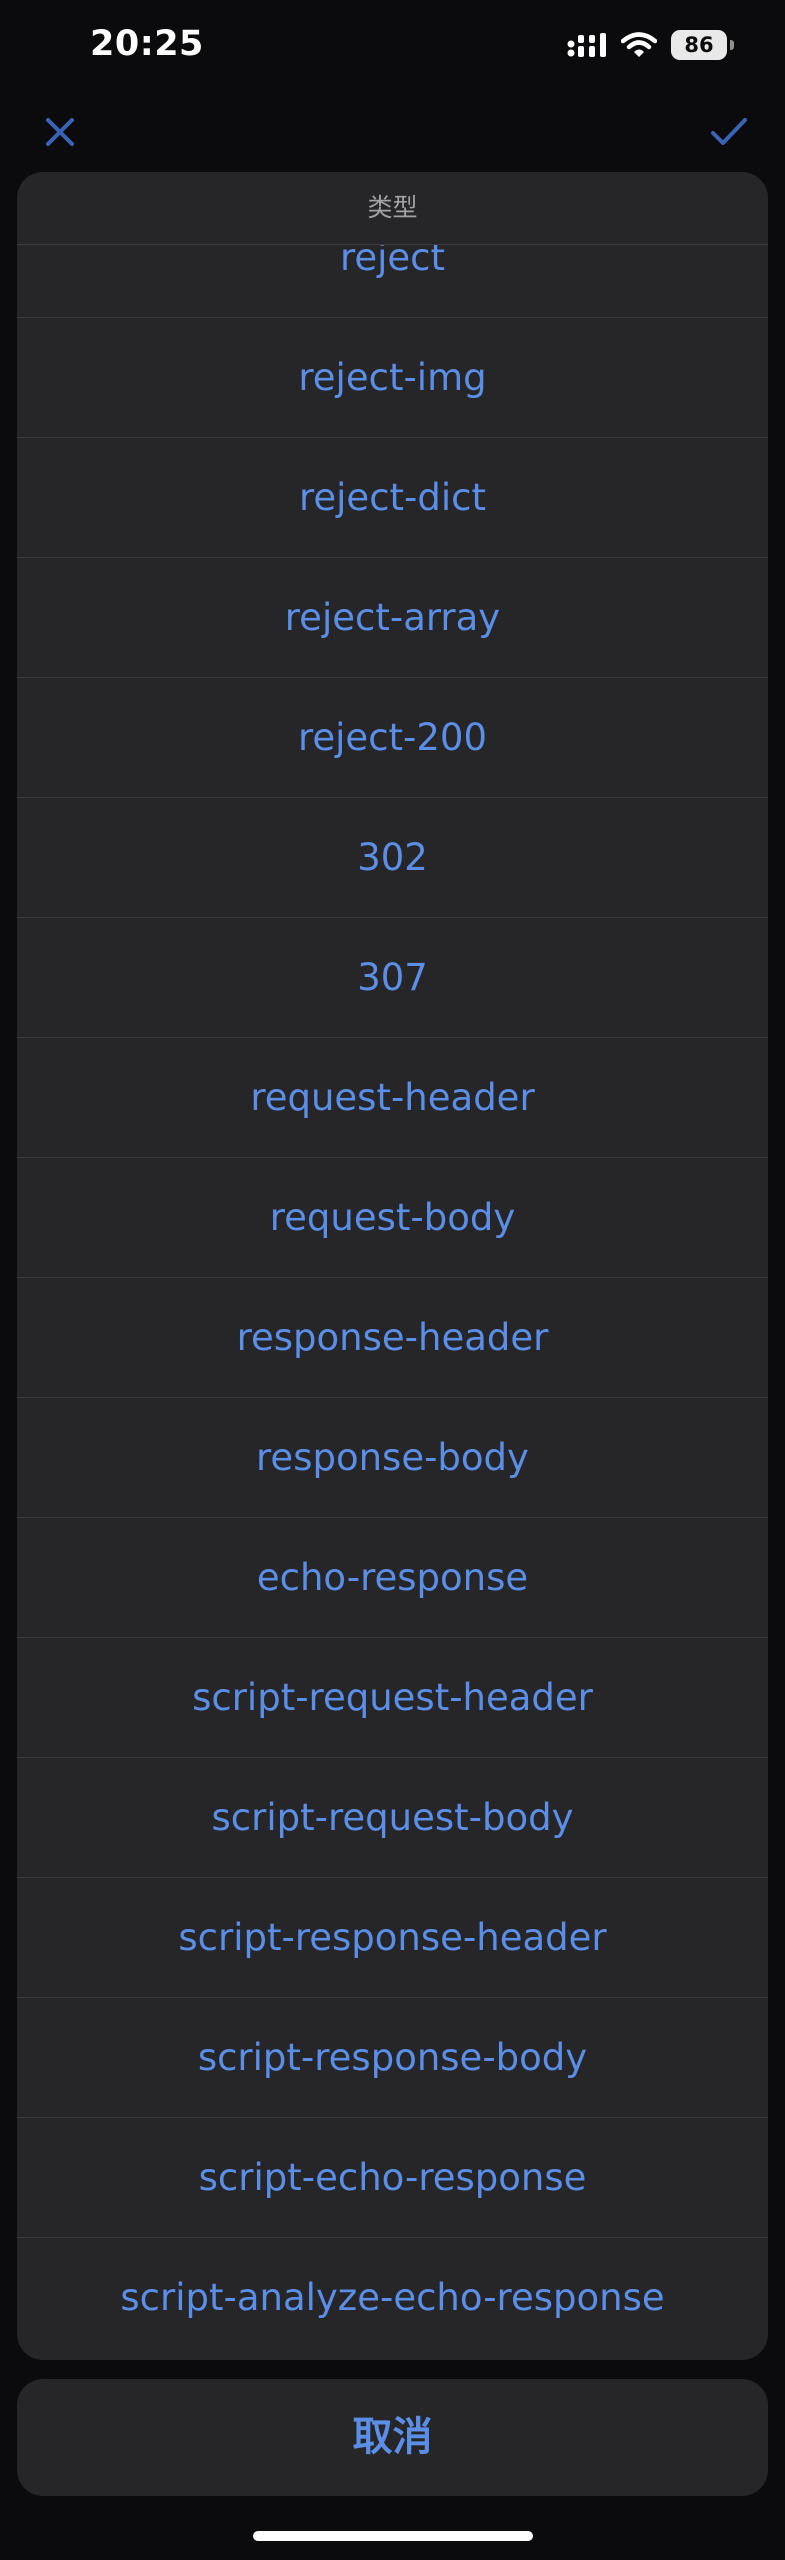 The width and height of the screenshot is (785, 2560). Describe the element at coordinates (699, 45) in the screenshot. I see `battery-level: 86` at that location.